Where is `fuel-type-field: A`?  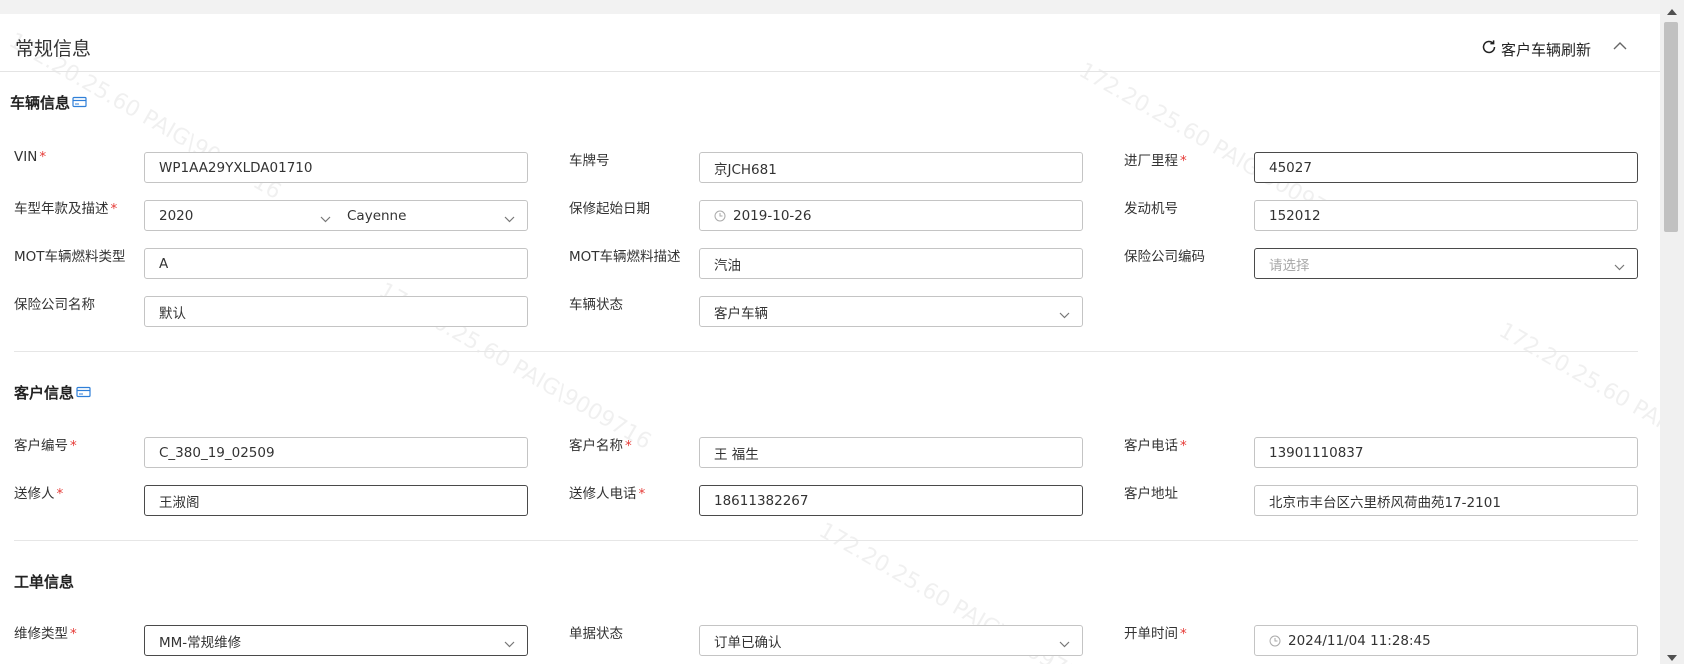
fuel-type-field: A is located at coordinates (336, 263).